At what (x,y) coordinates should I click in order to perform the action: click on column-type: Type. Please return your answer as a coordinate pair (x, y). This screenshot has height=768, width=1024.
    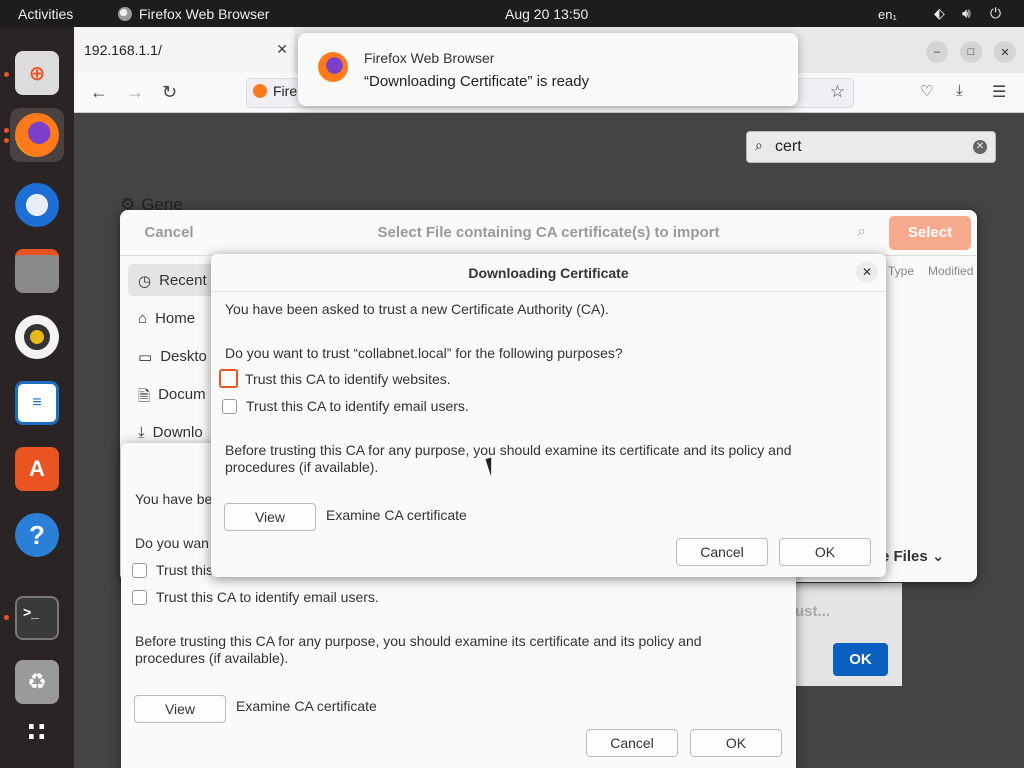
    Looking at the image, I should click on (901, 271).